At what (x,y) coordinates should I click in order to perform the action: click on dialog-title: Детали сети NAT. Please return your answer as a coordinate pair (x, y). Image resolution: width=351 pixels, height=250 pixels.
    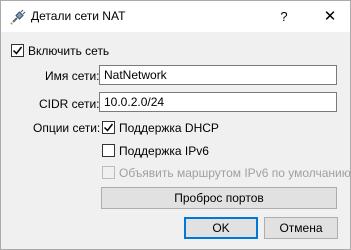
    Looking at the image, I should click on (78, 16).